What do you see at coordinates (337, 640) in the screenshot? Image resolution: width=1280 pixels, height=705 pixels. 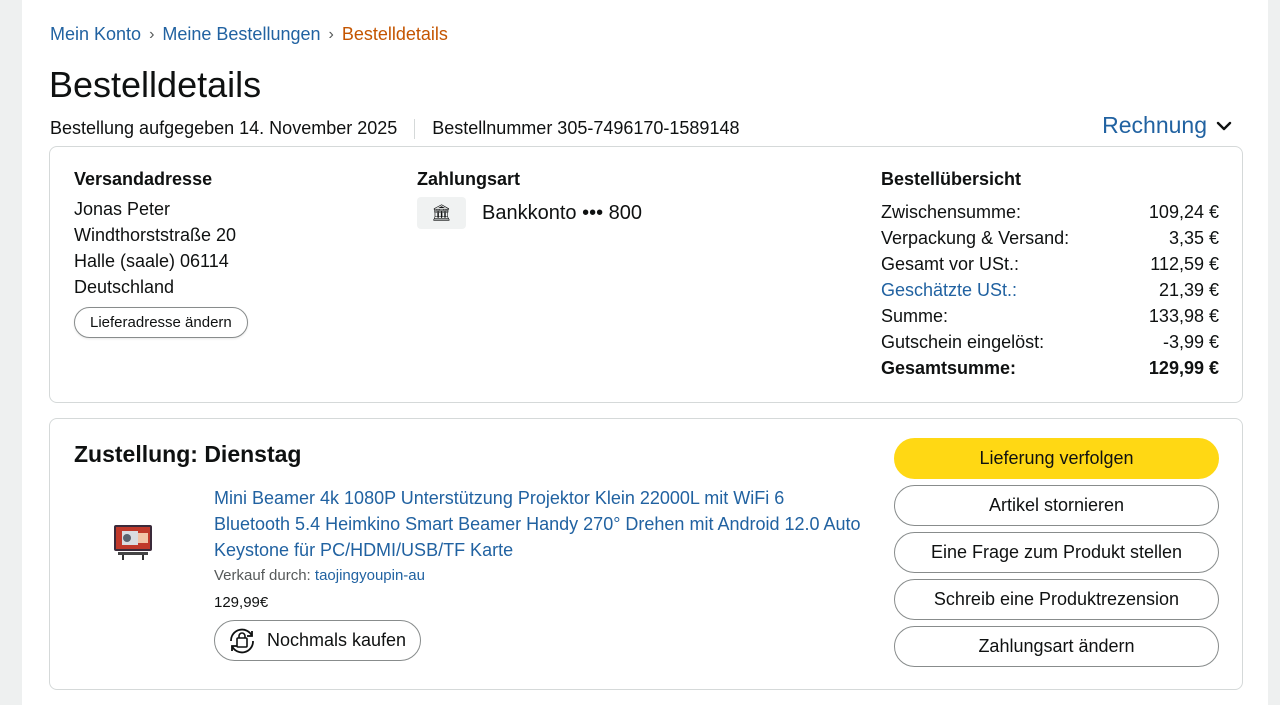 I see `buy-again-label: Nochmals kaufen` at bounding box center [337, 640].